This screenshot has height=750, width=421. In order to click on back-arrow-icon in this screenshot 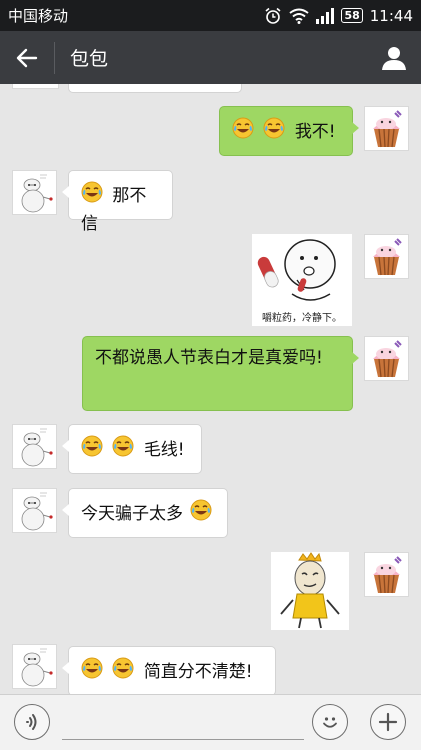, I will do `click(27, 57)`.